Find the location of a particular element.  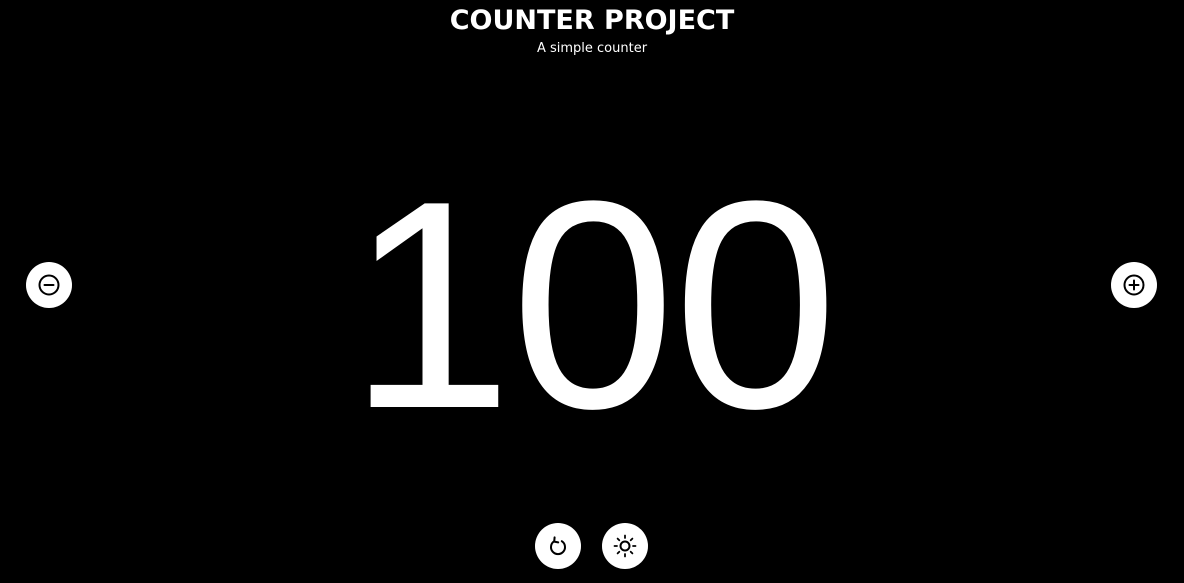

decrement-button is located at coordinates (49, 285).